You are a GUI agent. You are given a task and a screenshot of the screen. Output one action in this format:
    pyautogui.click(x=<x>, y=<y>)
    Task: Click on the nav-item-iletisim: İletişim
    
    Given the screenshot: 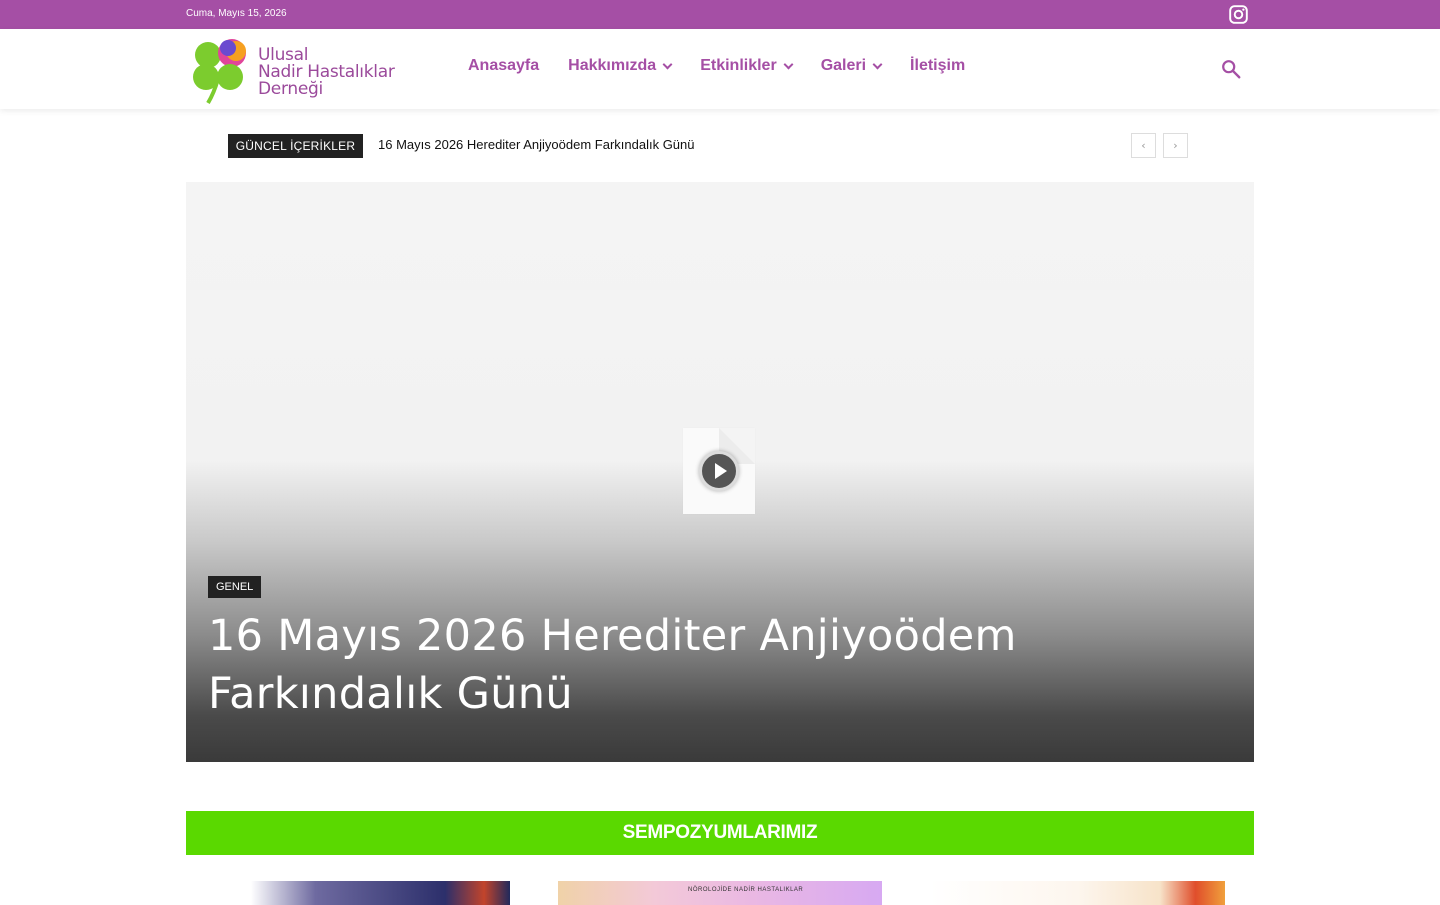 What is the action you would take?
    pyautogui.click(x=937, y=66)
    